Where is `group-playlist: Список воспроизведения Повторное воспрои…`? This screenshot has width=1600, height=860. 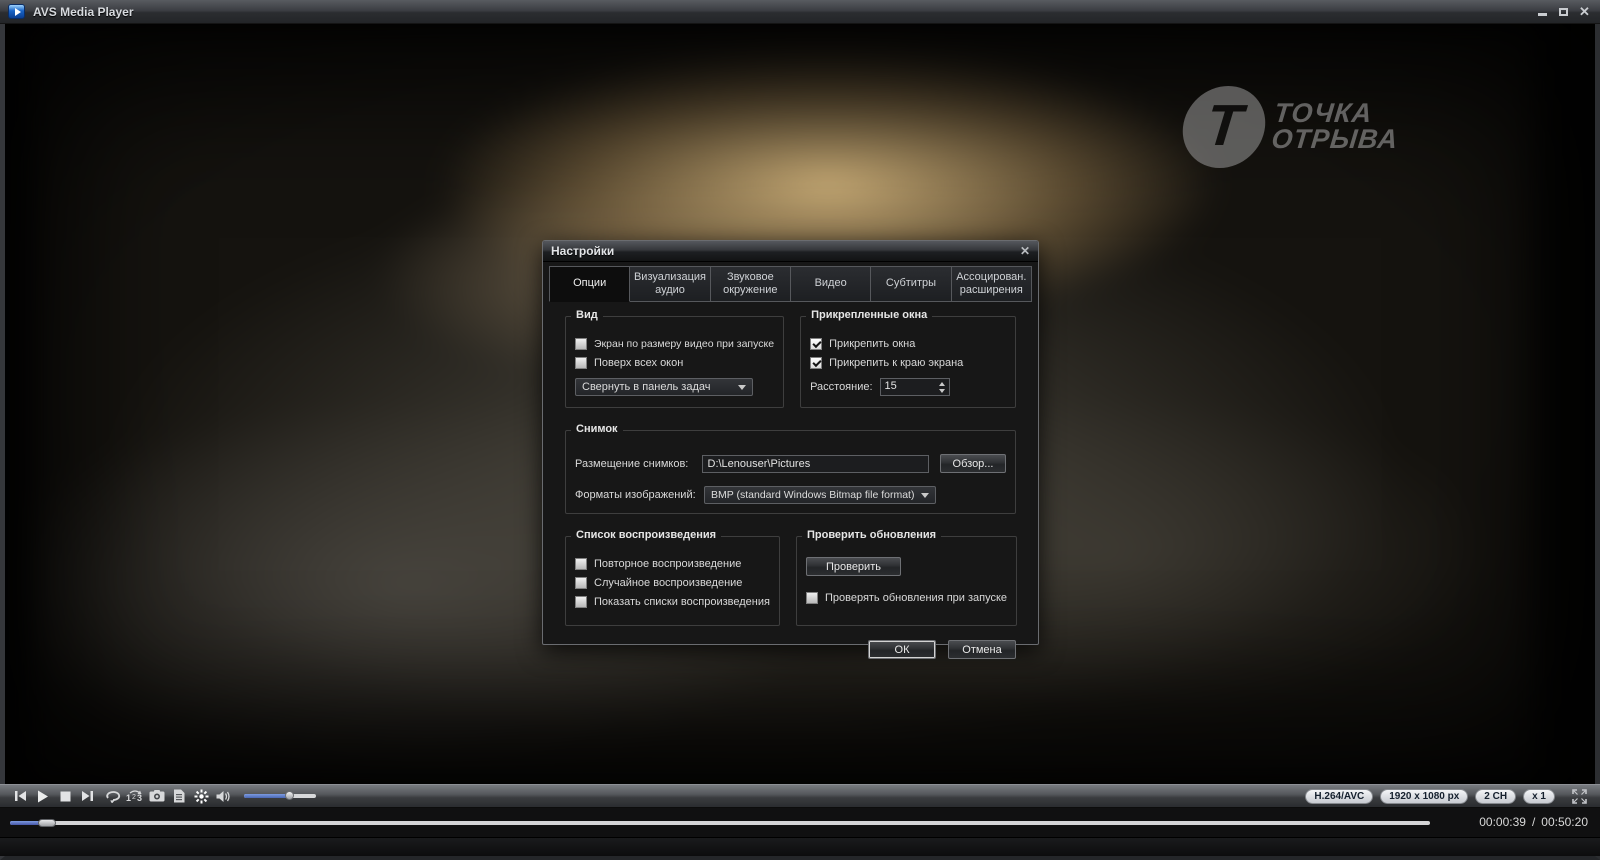 group-playlist: Список воспроизведения Повторное воспрои… is located at coordinates (672, 577).